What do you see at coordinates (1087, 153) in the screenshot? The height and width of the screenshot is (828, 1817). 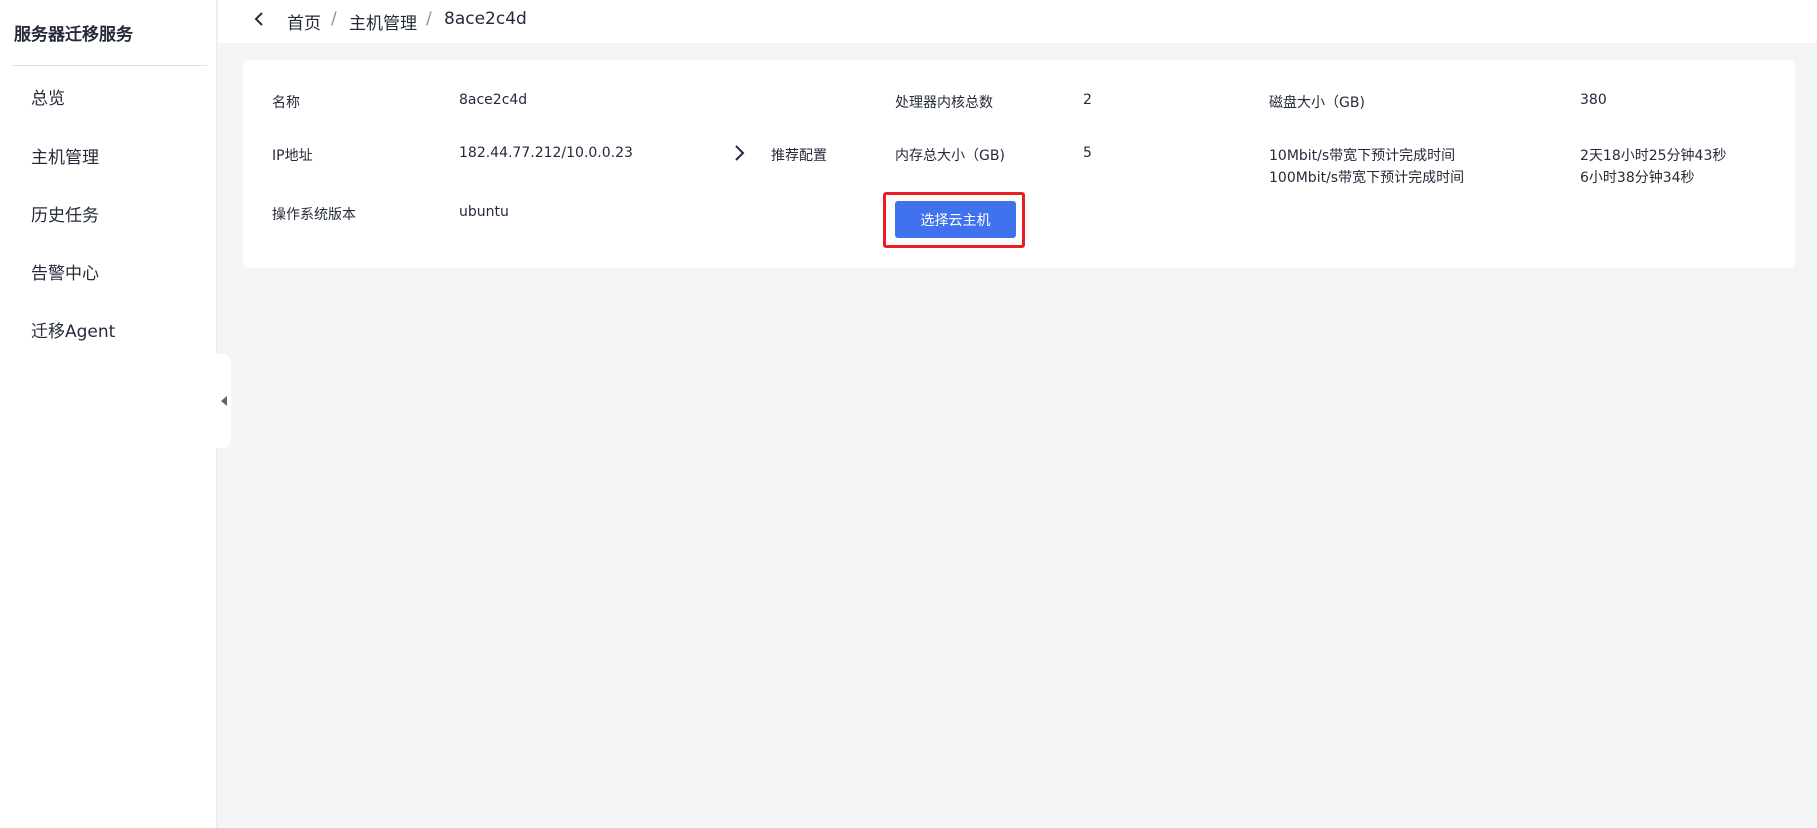 I see `memory-value: 5` at bounding box center [1087, 153].